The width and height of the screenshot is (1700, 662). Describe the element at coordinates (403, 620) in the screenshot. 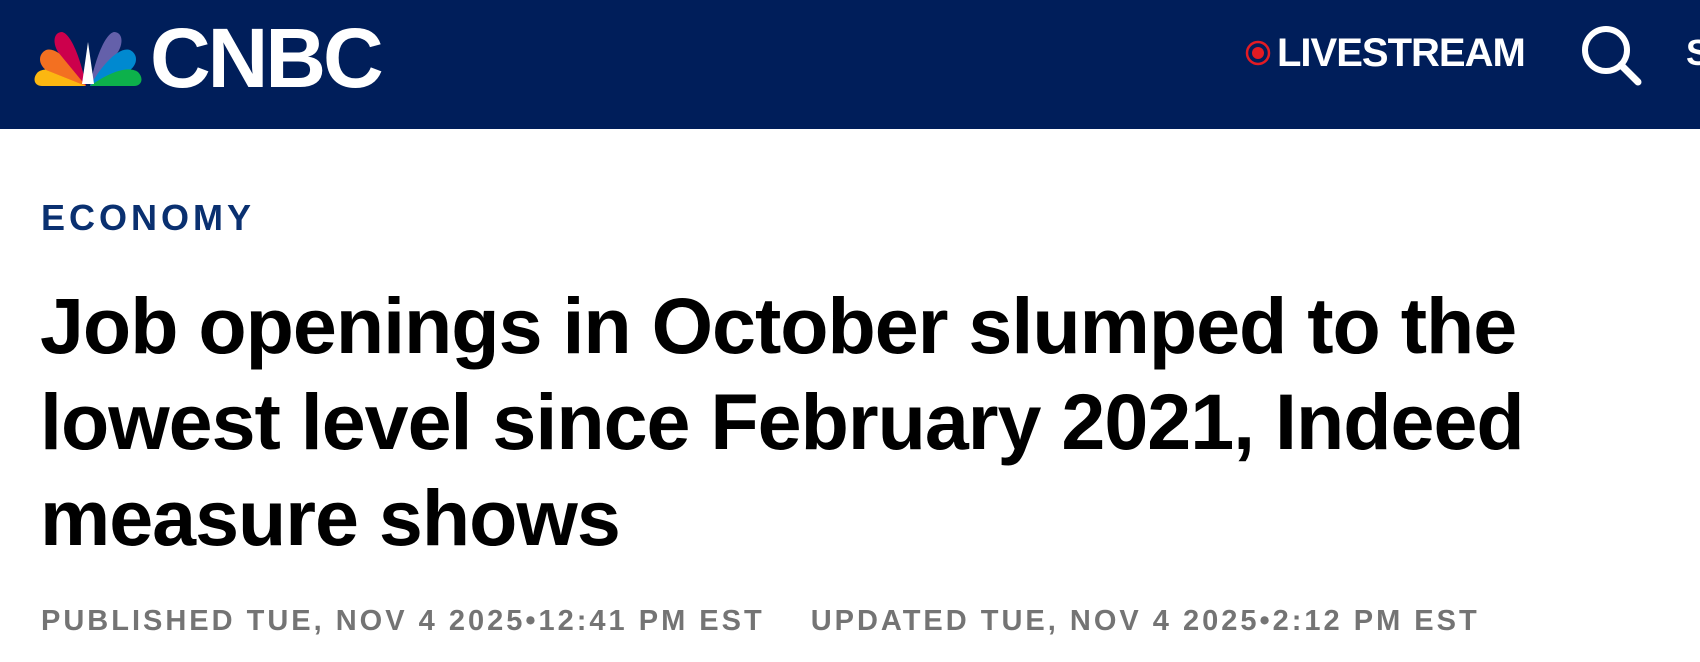

I see `published-timestamp: PUBLISHED TUE, NOV 4 2025•12:41 PM EST` at that location.